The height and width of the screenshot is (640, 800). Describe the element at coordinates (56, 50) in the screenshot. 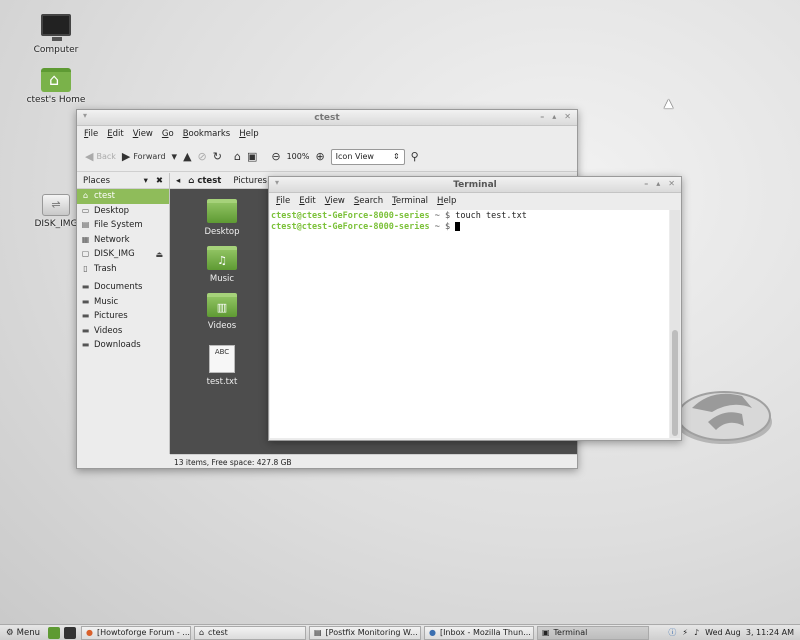

I see `desktop-icon-label: Computer` at that location.